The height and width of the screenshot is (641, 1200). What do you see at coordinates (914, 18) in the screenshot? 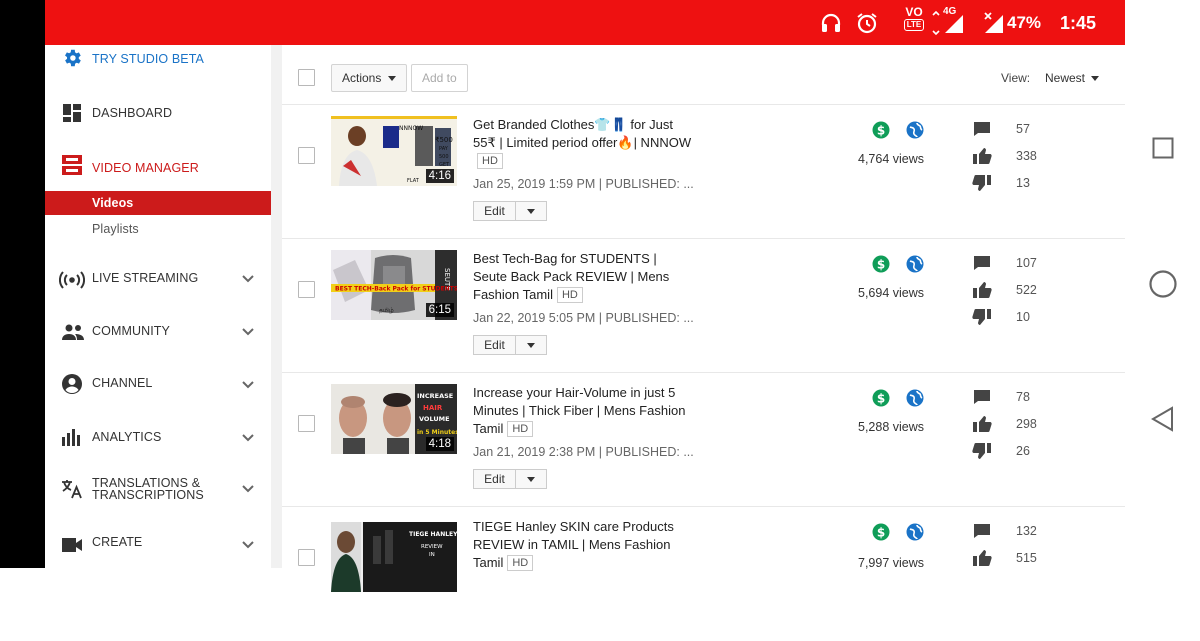
I see `volte-badge: VO LTE` at bounding box center [914, 18].